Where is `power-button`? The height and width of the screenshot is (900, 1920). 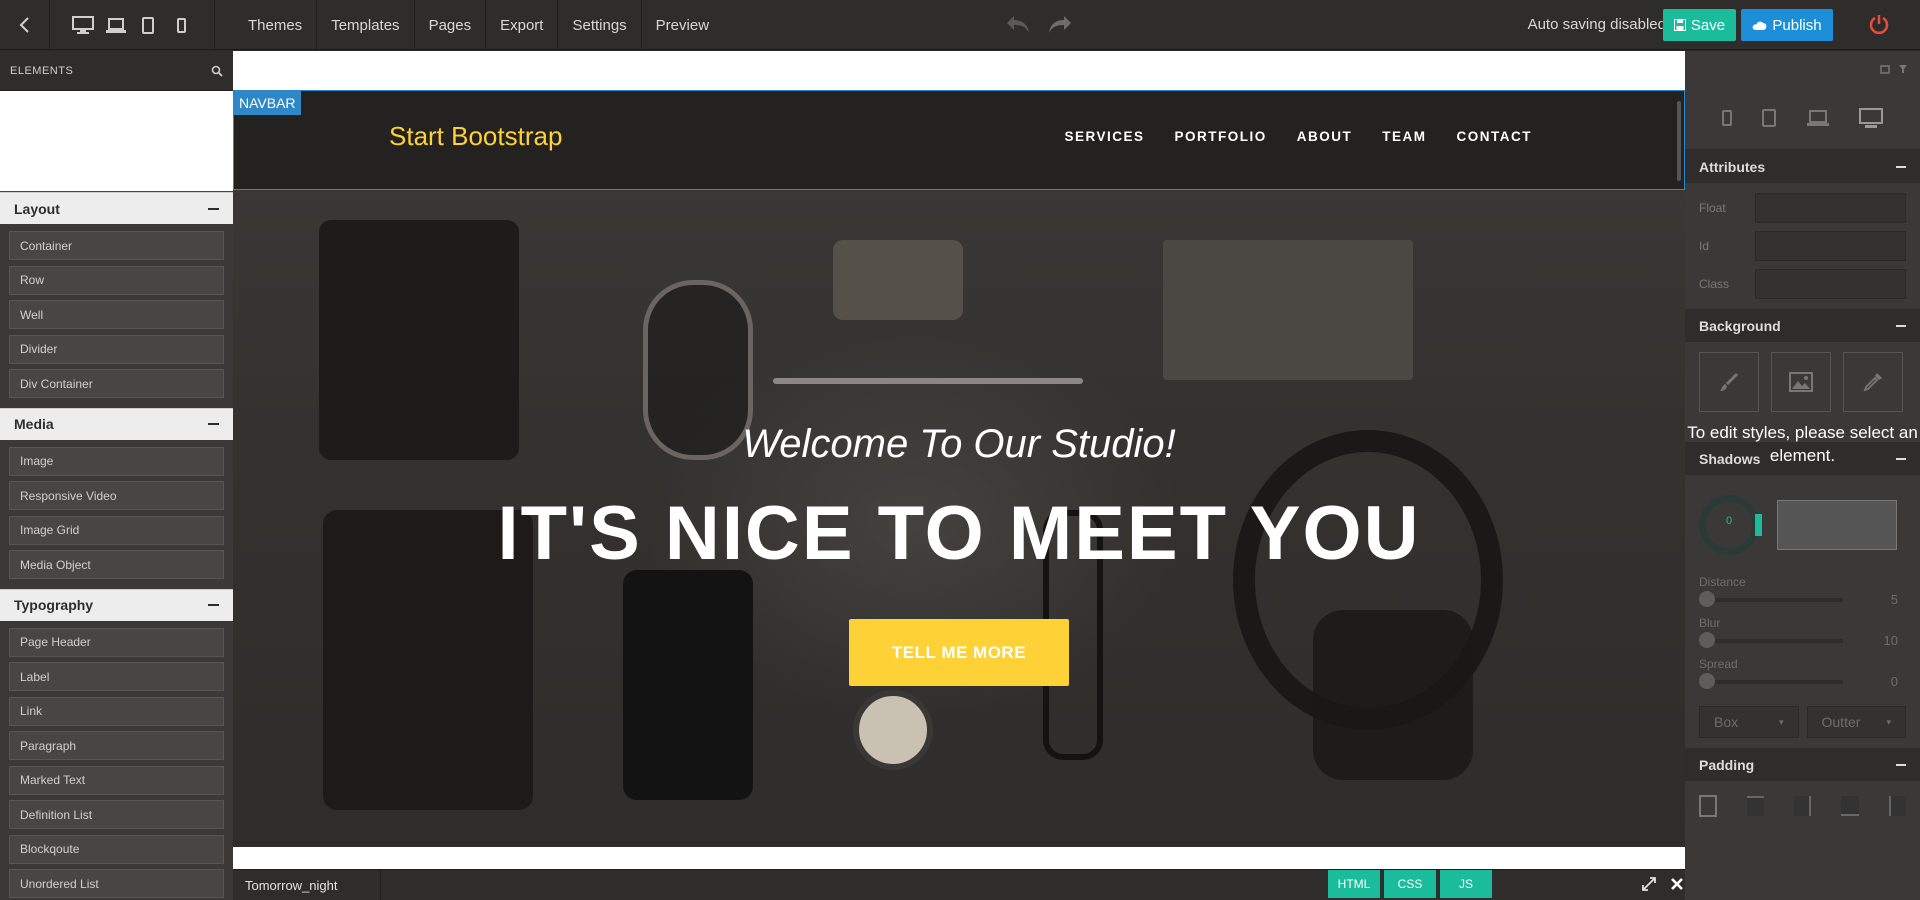 power-button is located at coordinates (1879, 26).